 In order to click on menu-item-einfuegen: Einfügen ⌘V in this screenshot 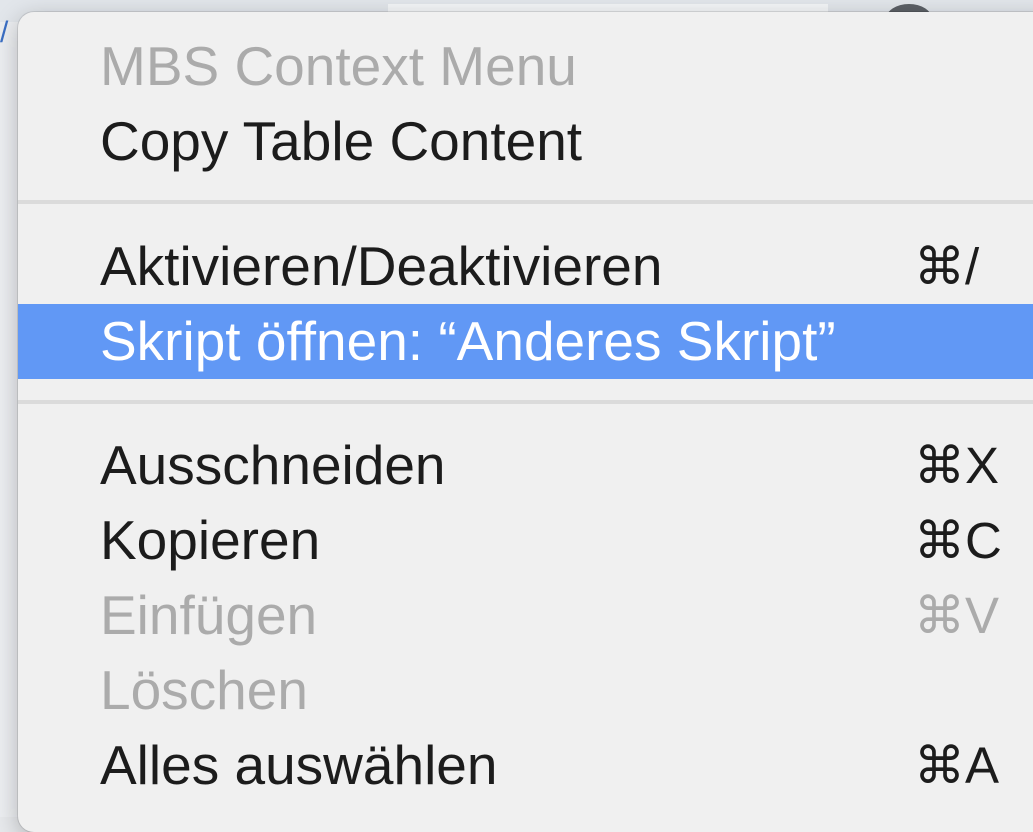, I will do `click(525, 615)`.